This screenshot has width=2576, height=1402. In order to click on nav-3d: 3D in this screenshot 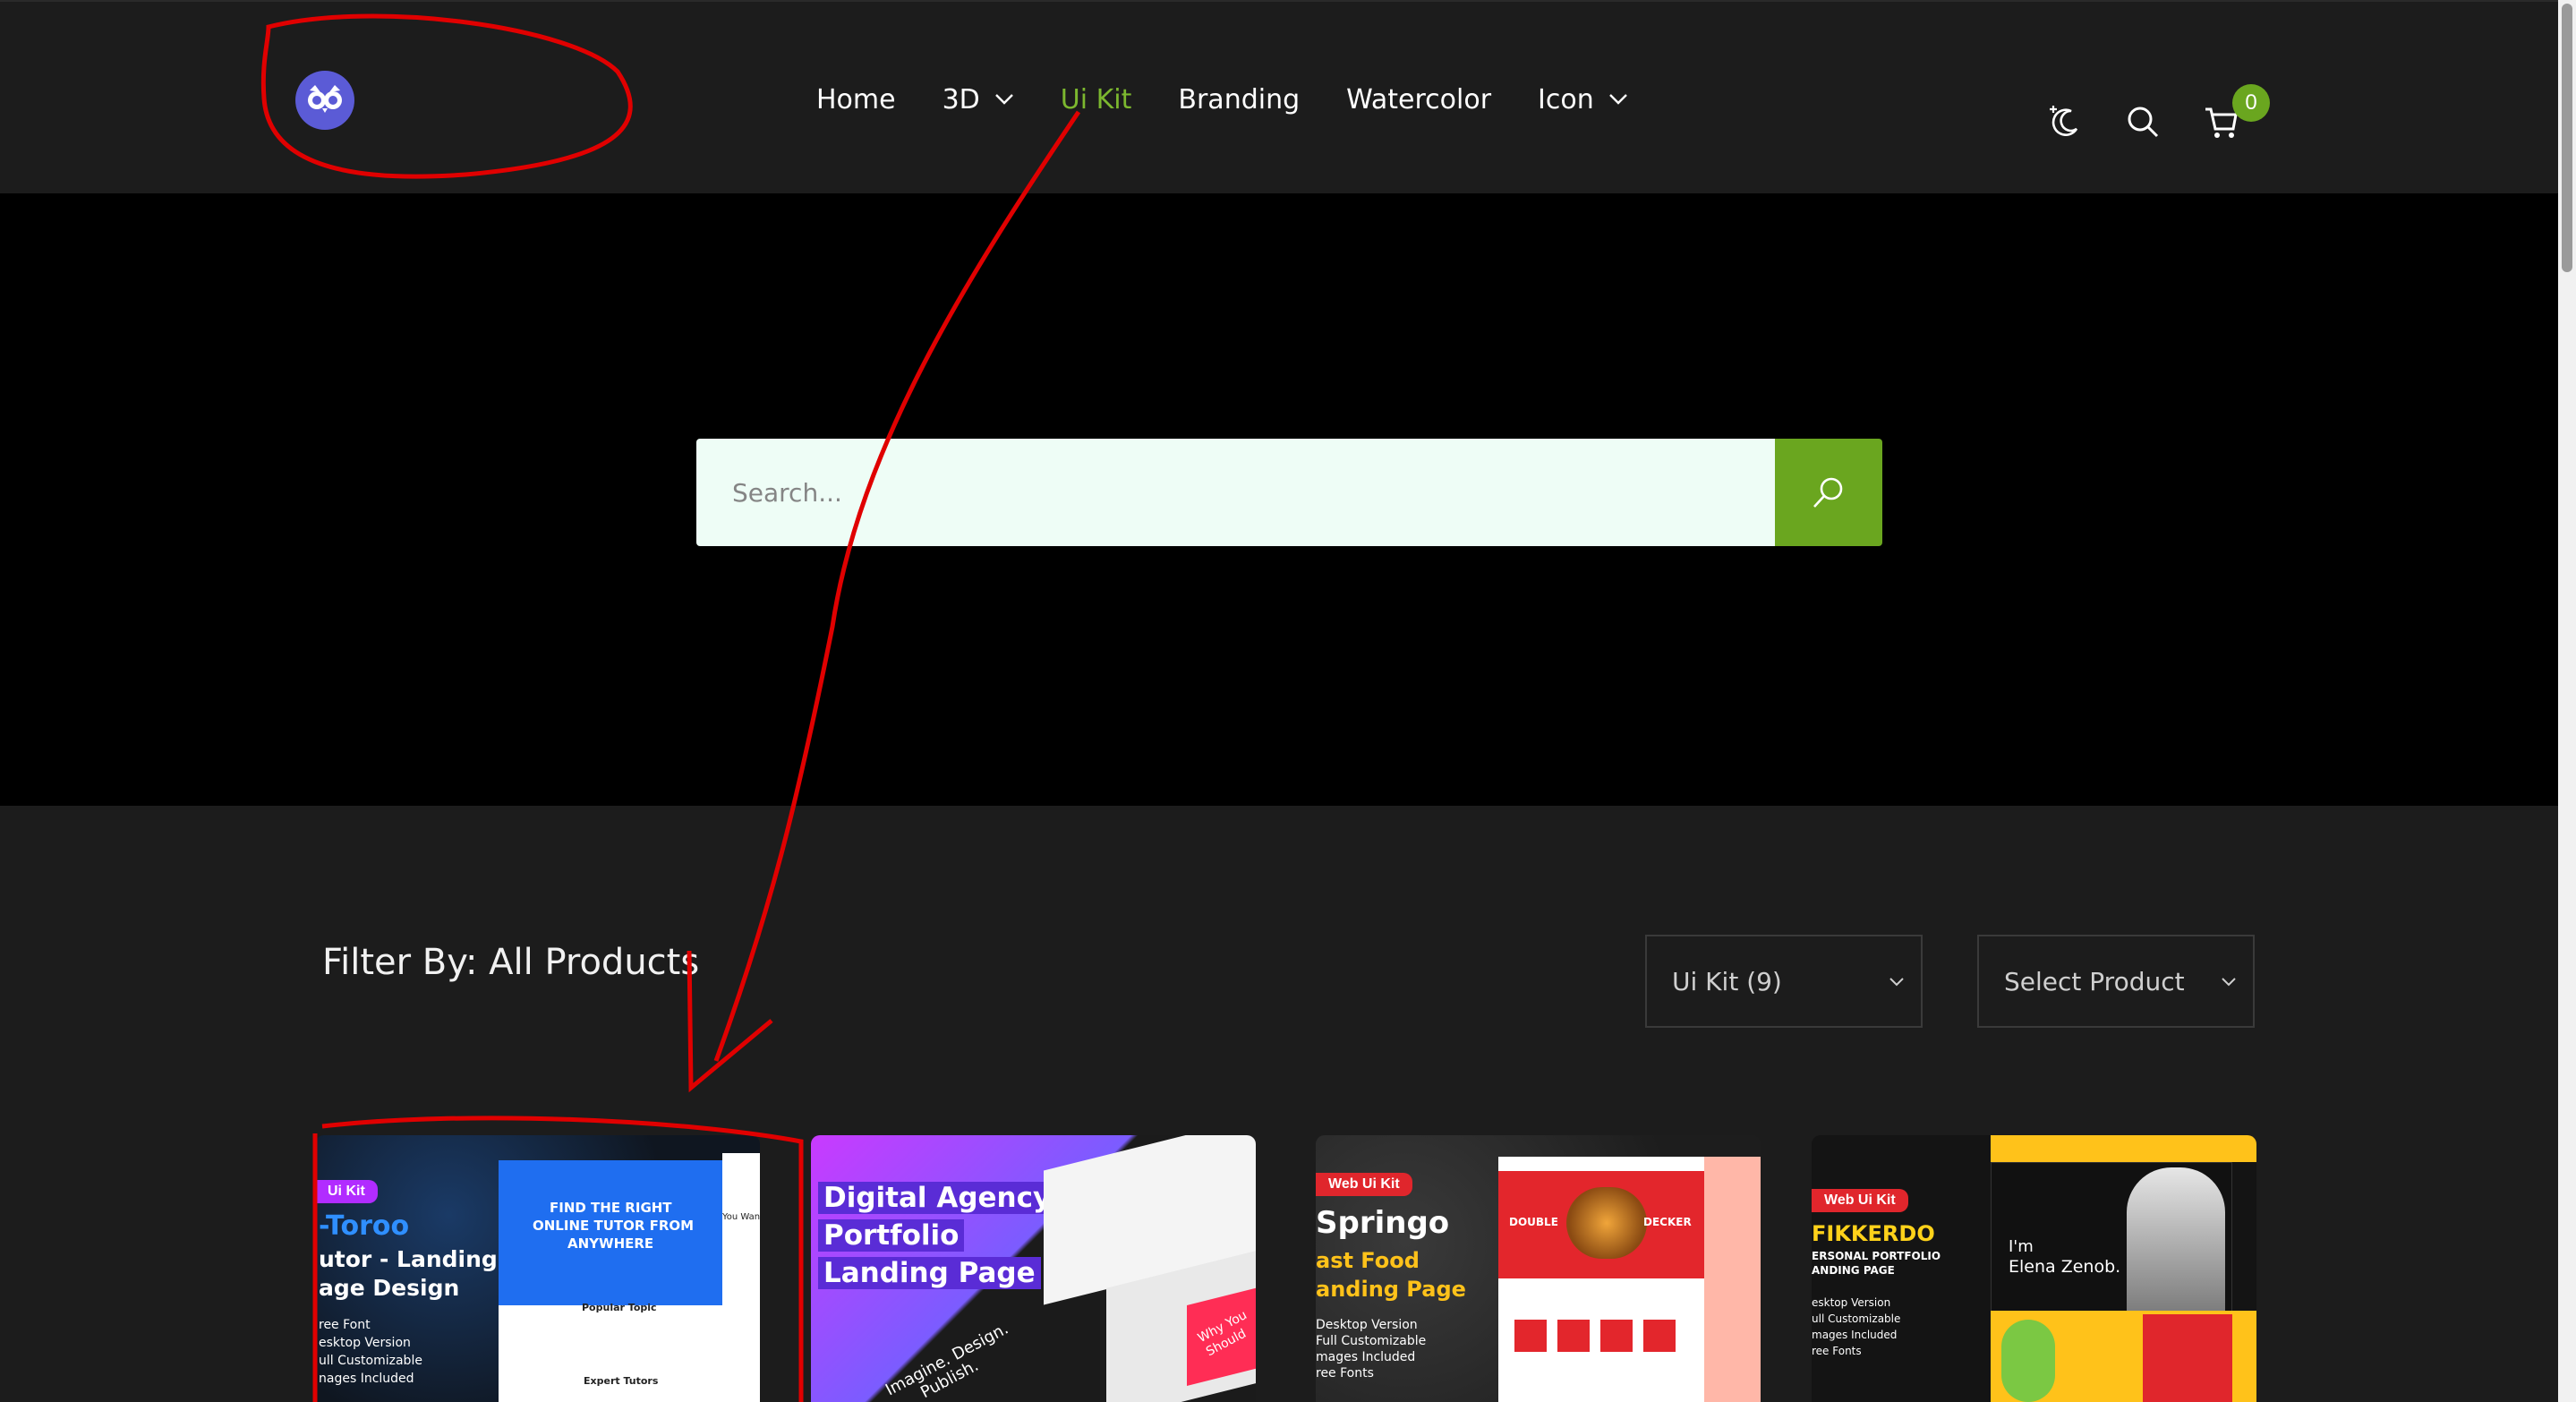, I will do `click(978, 99)`.